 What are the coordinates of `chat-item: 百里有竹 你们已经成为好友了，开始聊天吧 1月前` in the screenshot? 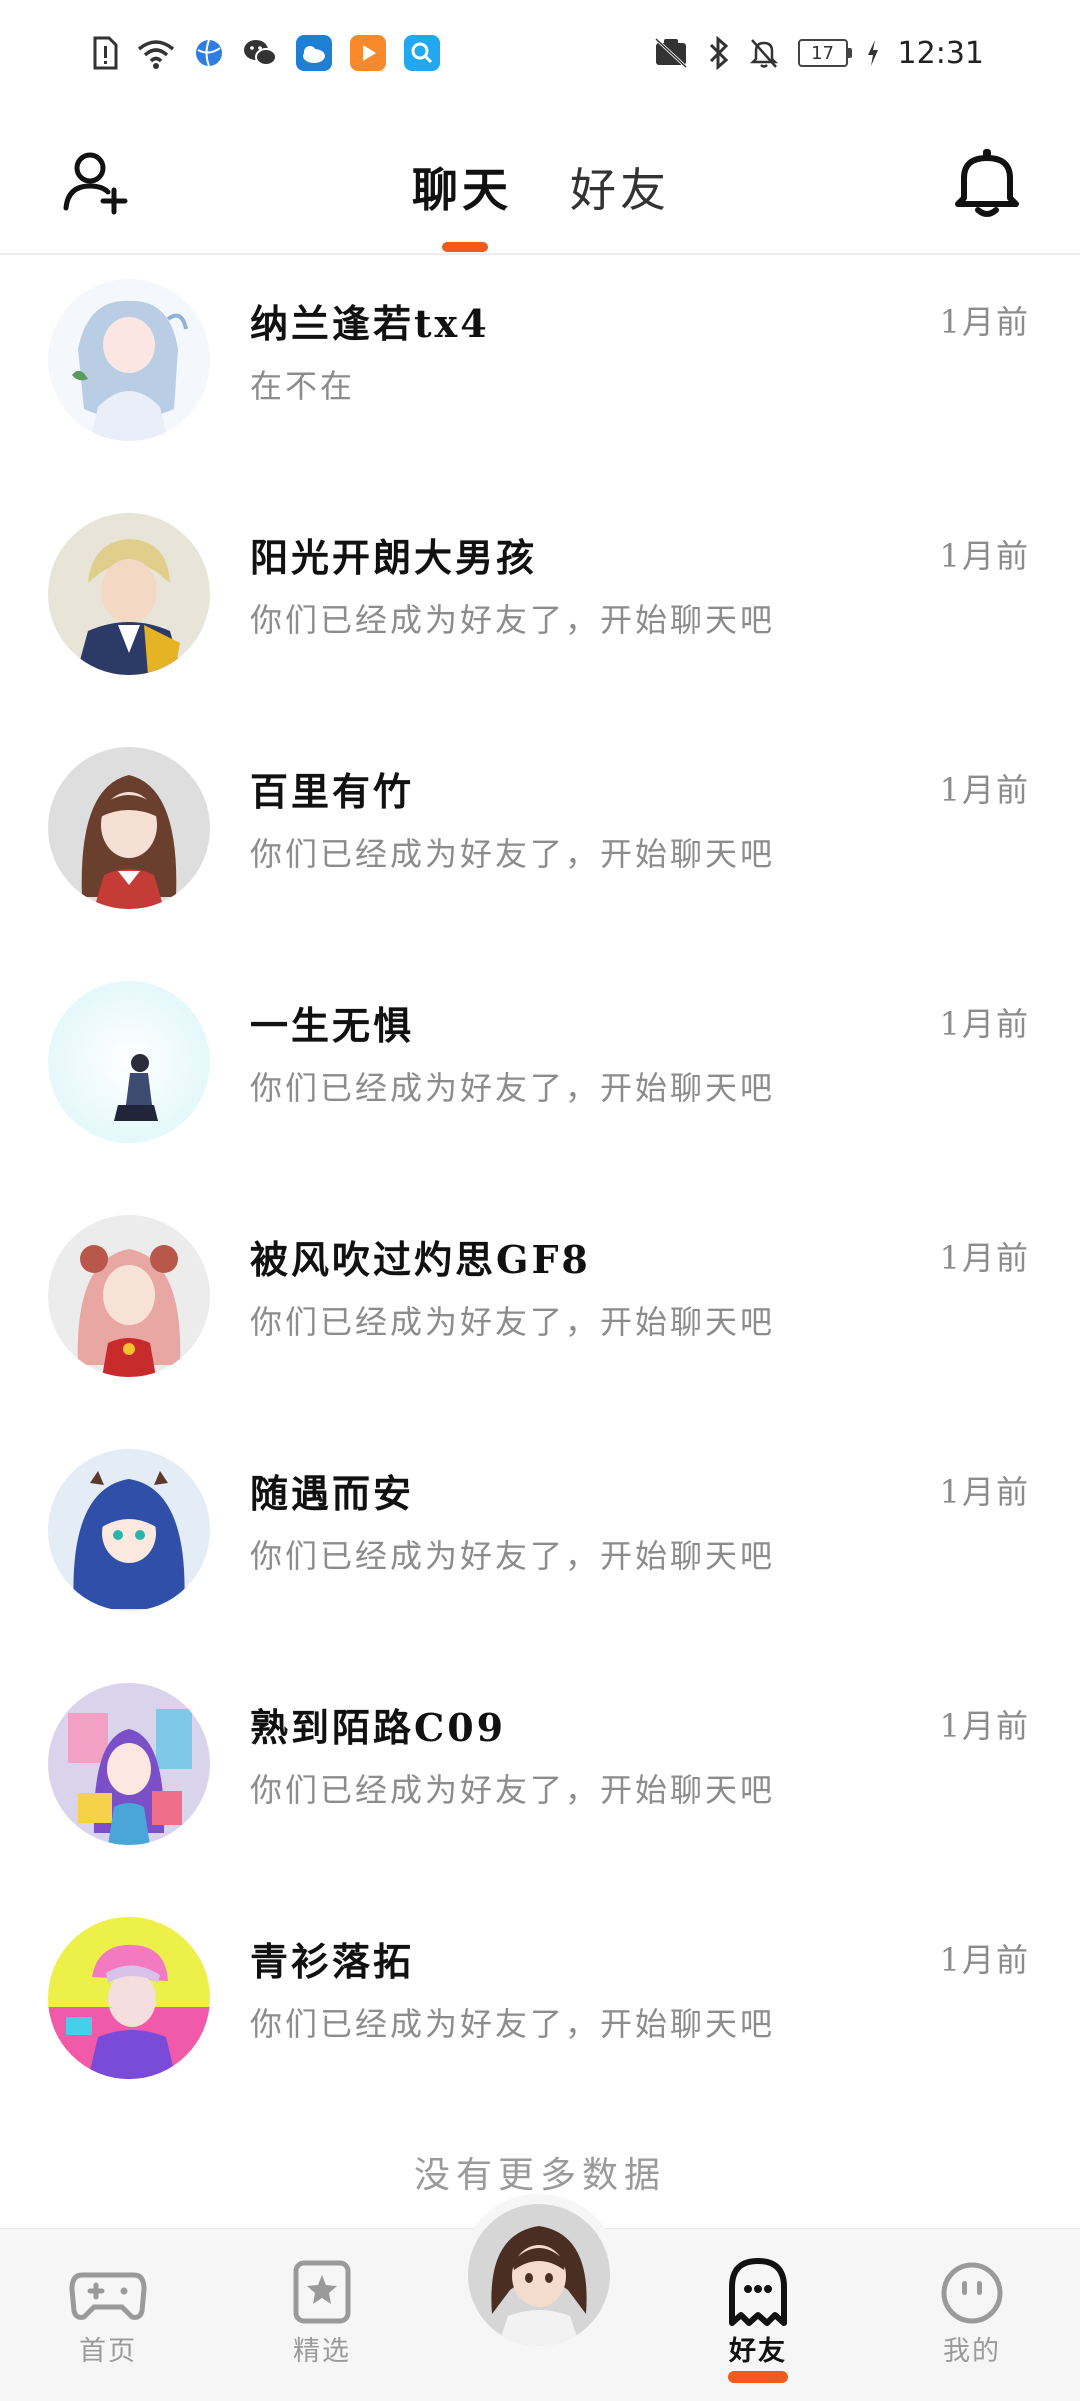 It's located at (540, 840).